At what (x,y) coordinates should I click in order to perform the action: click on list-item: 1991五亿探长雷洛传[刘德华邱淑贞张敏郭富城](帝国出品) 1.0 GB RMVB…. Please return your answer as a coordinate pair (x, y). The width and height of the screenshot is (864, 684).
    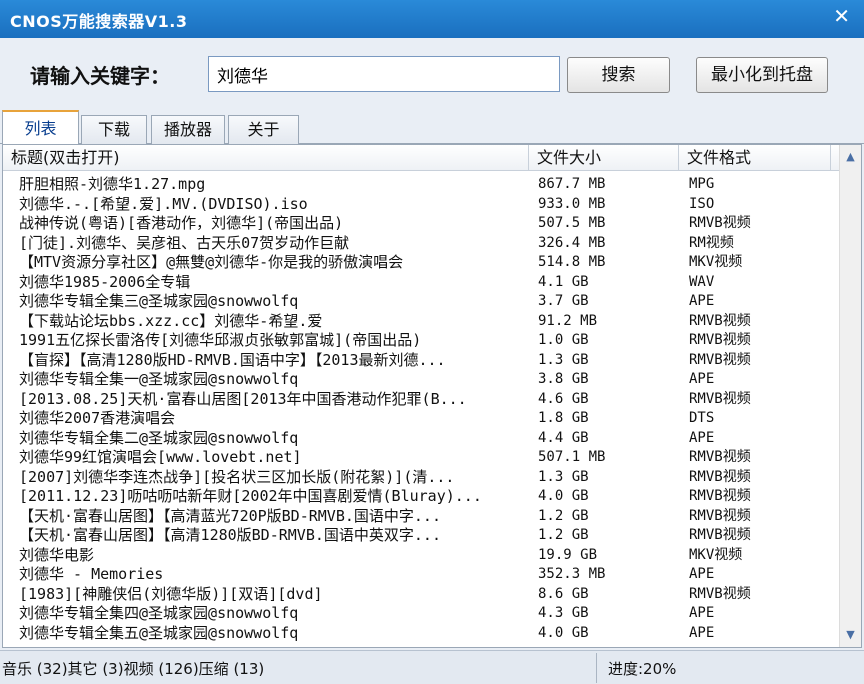
    Looking at the image, I should click on (421, 341).